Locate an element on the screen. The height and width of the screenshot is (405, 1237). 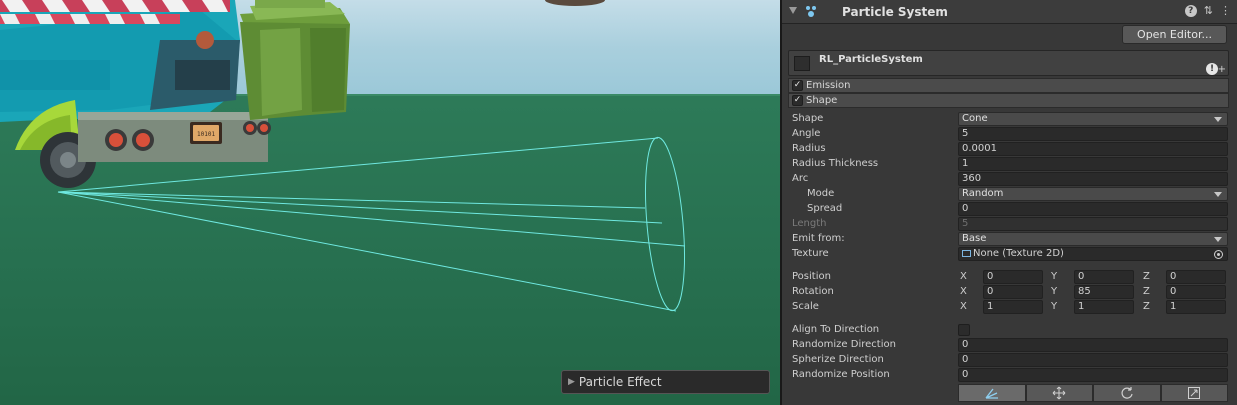
scale-x-field: 1 is located at coordinates (1013, 307).